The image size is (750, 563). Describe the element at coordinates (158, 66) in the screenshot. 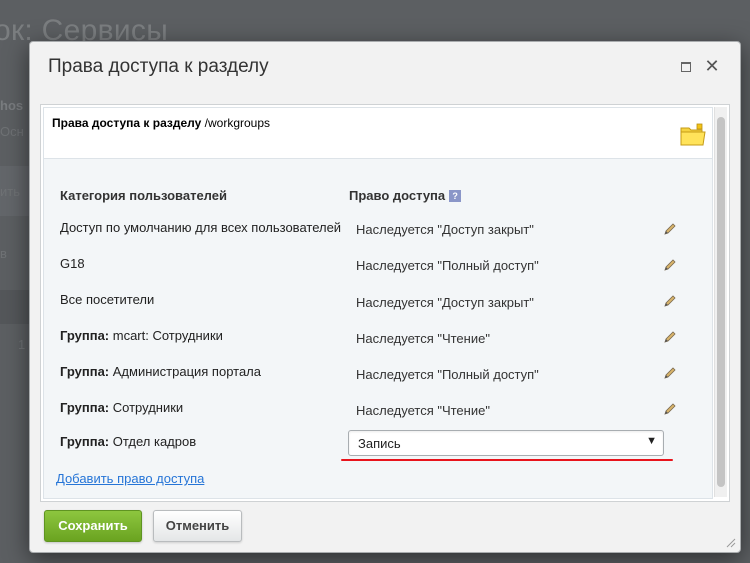

I see `dialog-title: Права доступа к разделу` at that location.